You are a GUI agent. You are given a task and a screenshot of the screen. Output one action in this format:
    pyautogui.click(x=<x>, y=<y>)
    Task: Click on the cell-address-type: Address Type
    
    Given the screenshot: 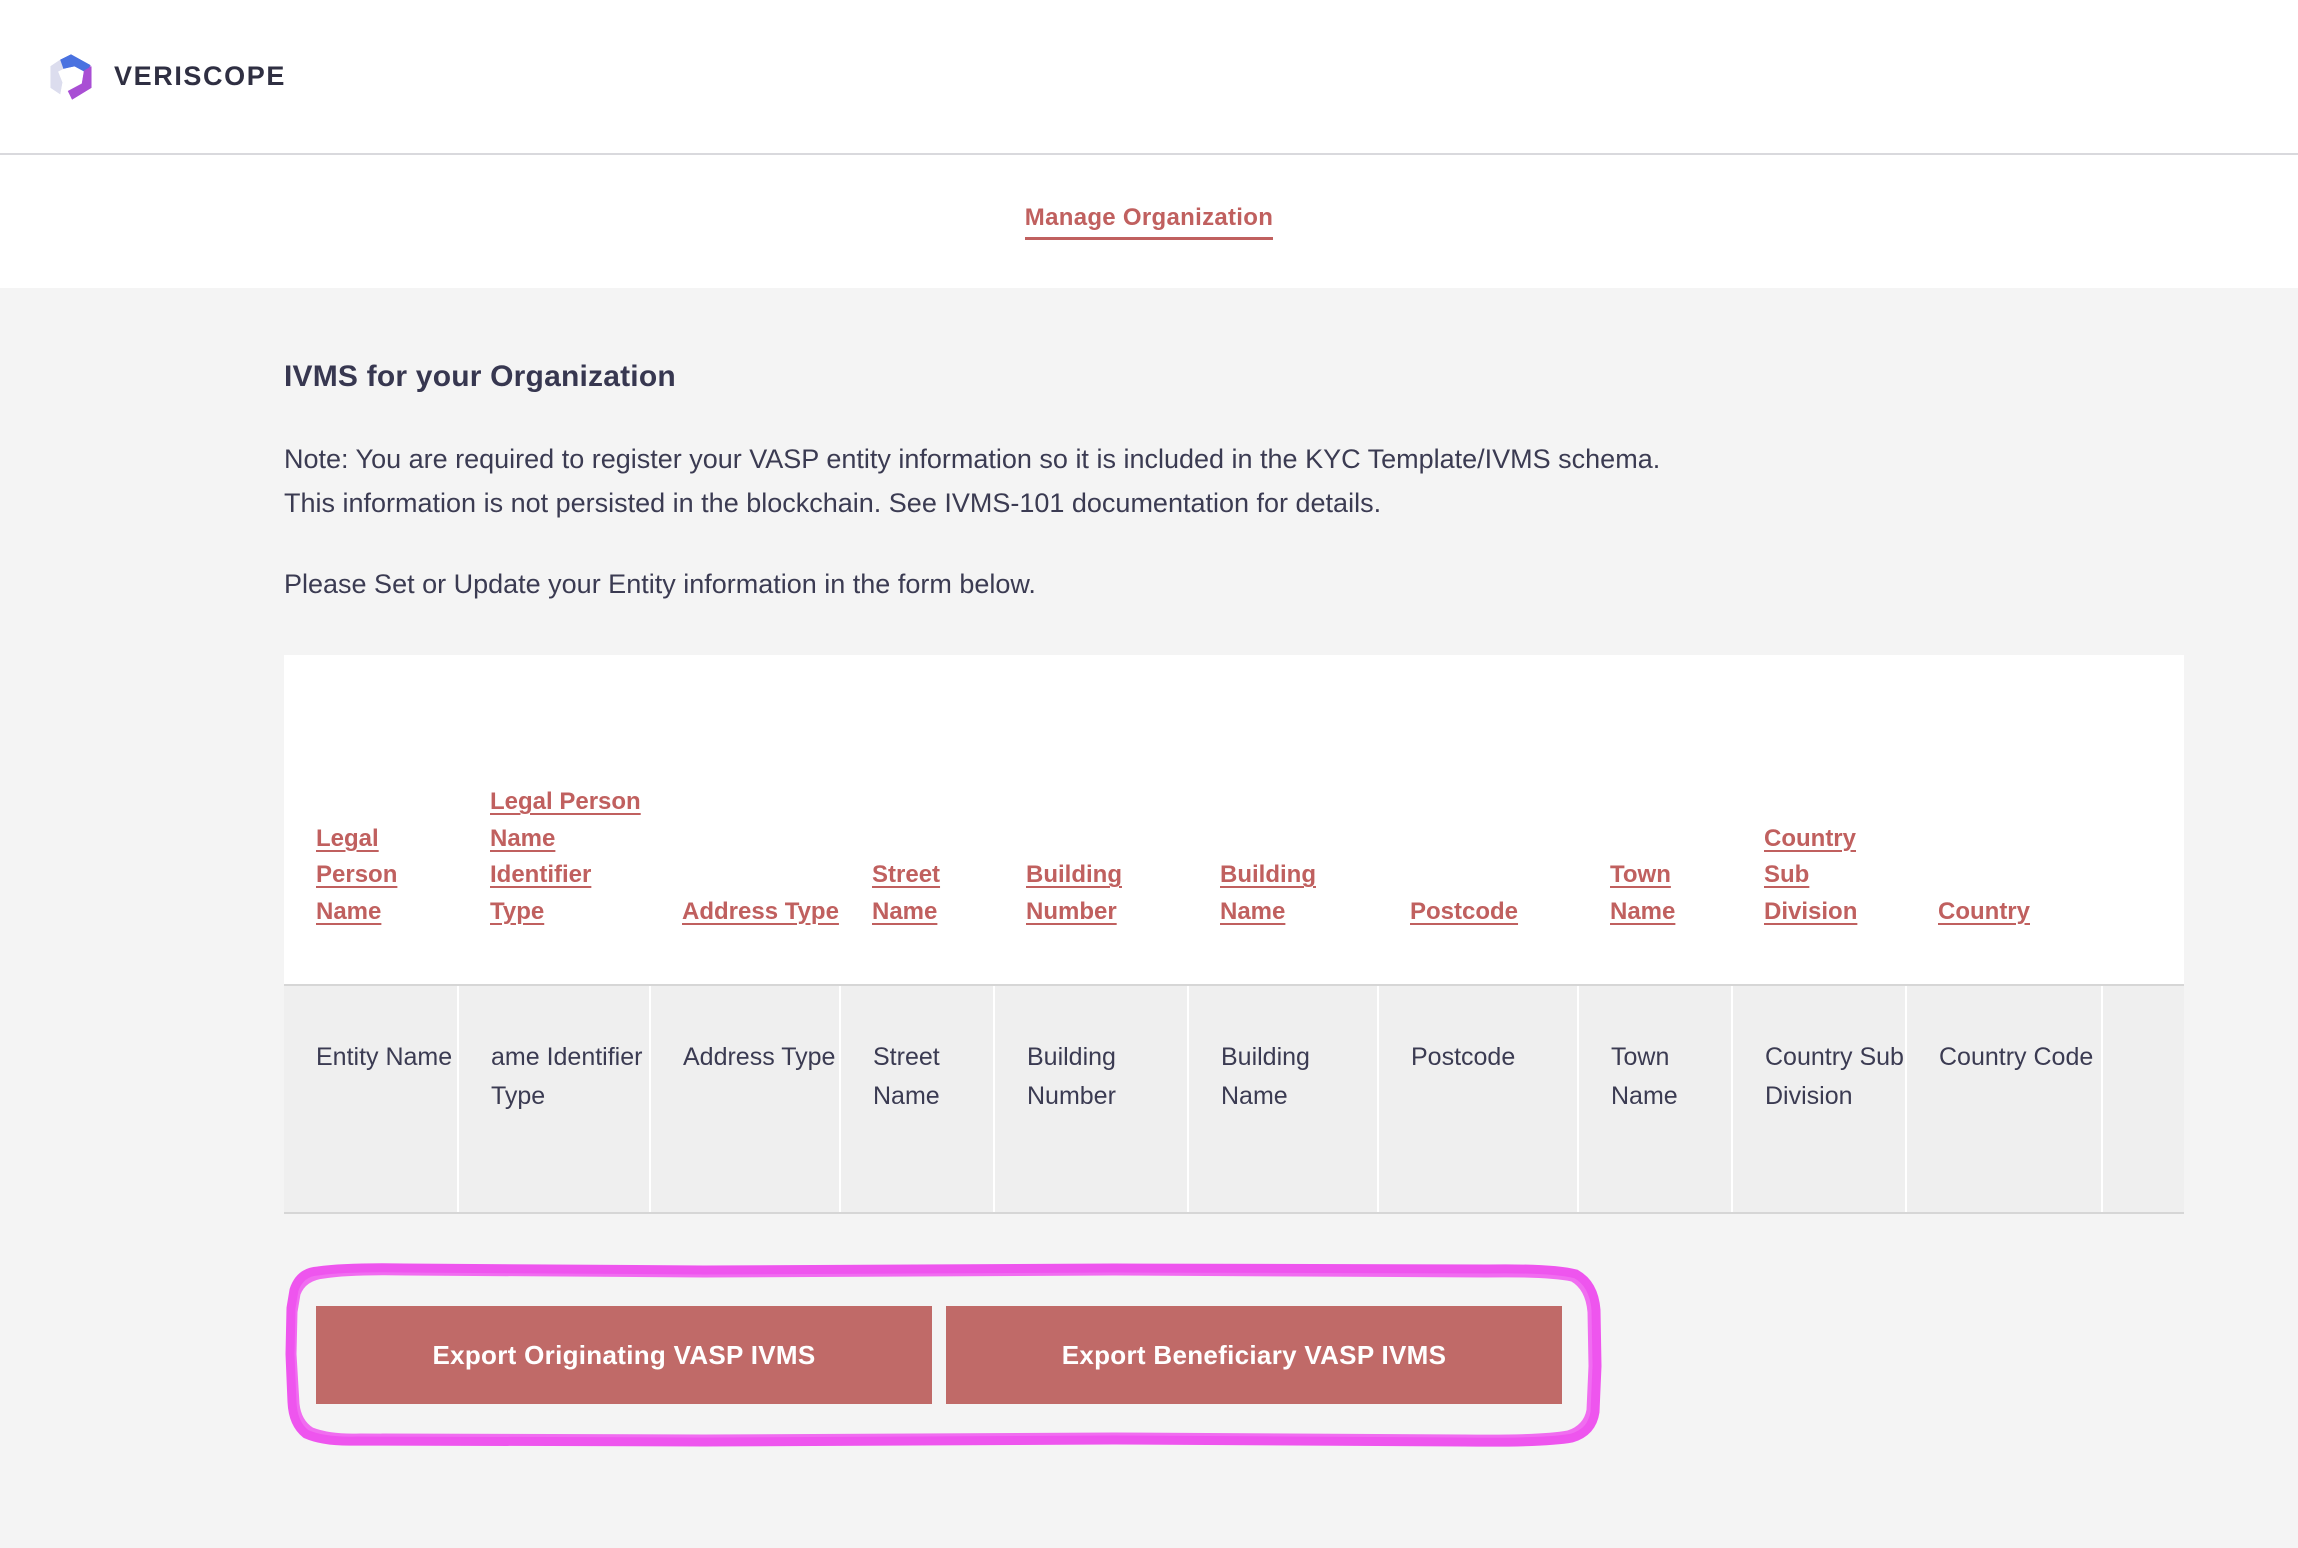 What is the action you would take?
    pyautogui.click(x=744, y=1099)
    